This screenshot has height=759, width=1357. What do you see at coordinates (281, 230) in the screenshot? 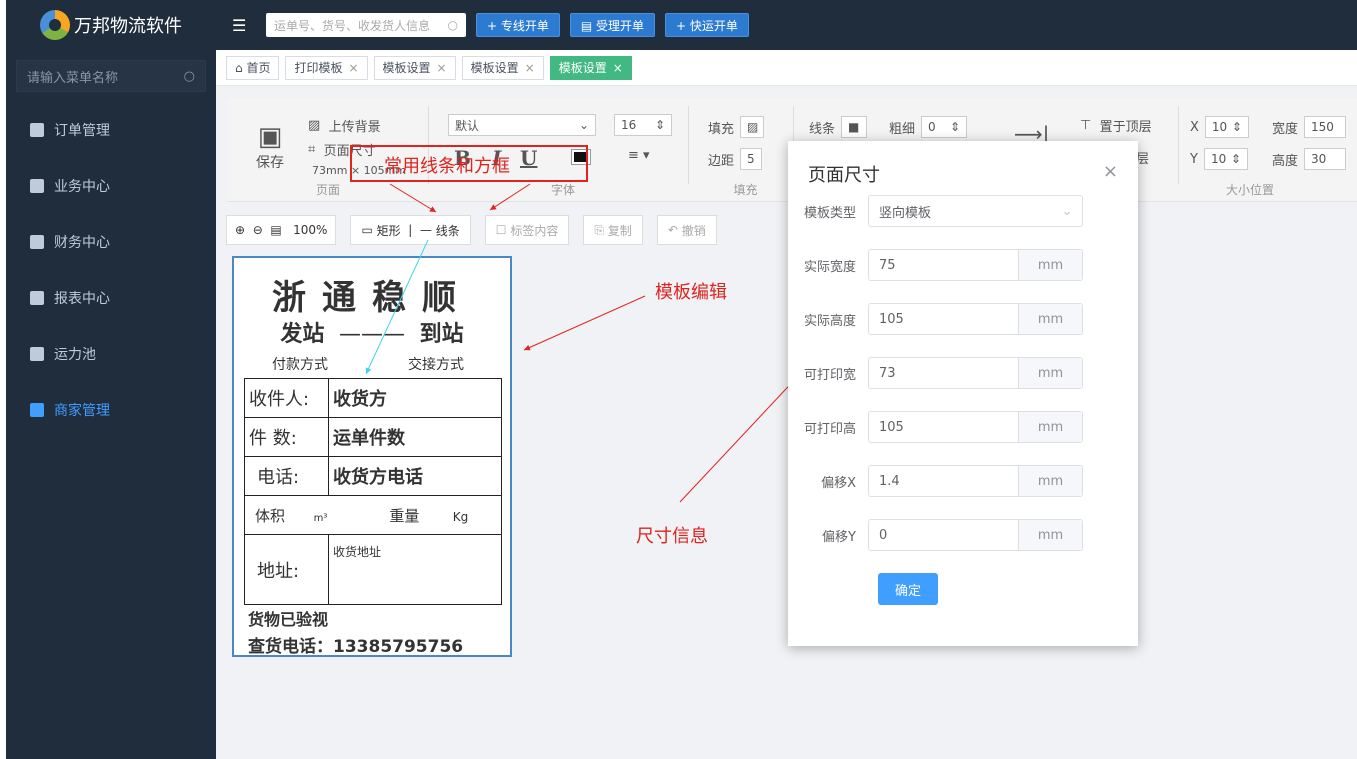
I see `print-icon: ▤` at bounding box center [281, 230].